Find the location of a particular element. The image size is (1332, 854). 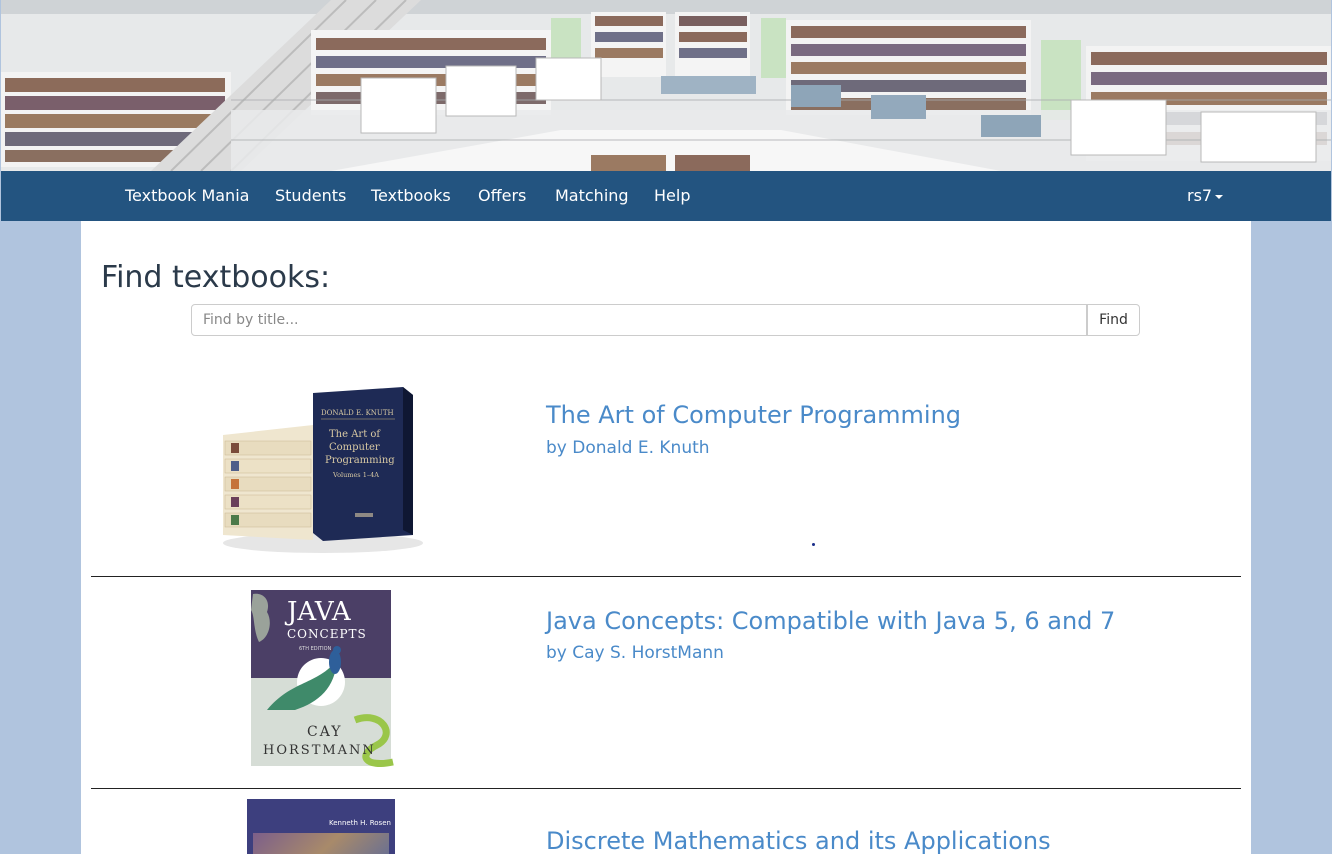

cover-author-text: DONALD E. KNUTH is located at coordinates (357, 413).